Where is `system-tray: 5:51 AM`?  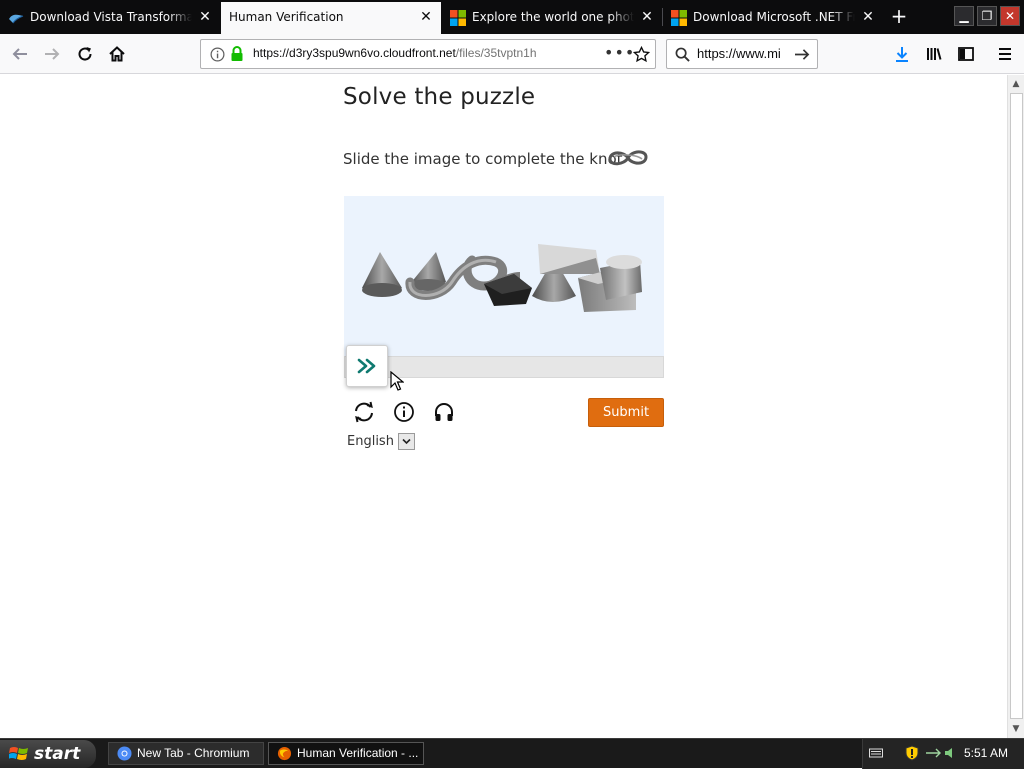 system-tray: 5:51 AM is located at coordinates (943, 754).